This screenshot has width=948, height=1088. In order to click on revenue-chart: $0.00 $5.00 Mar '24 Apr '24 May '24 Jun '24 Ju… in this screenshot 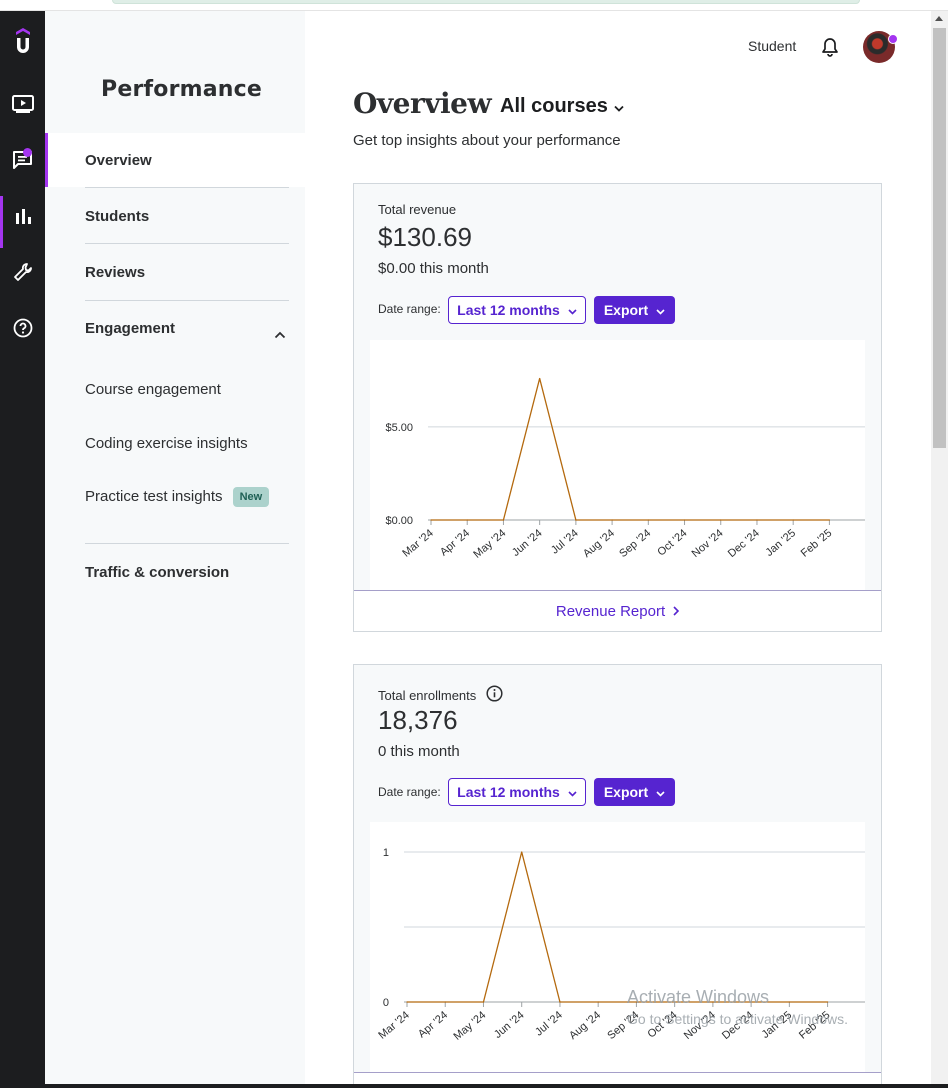, I will do `click(617, 465)`.